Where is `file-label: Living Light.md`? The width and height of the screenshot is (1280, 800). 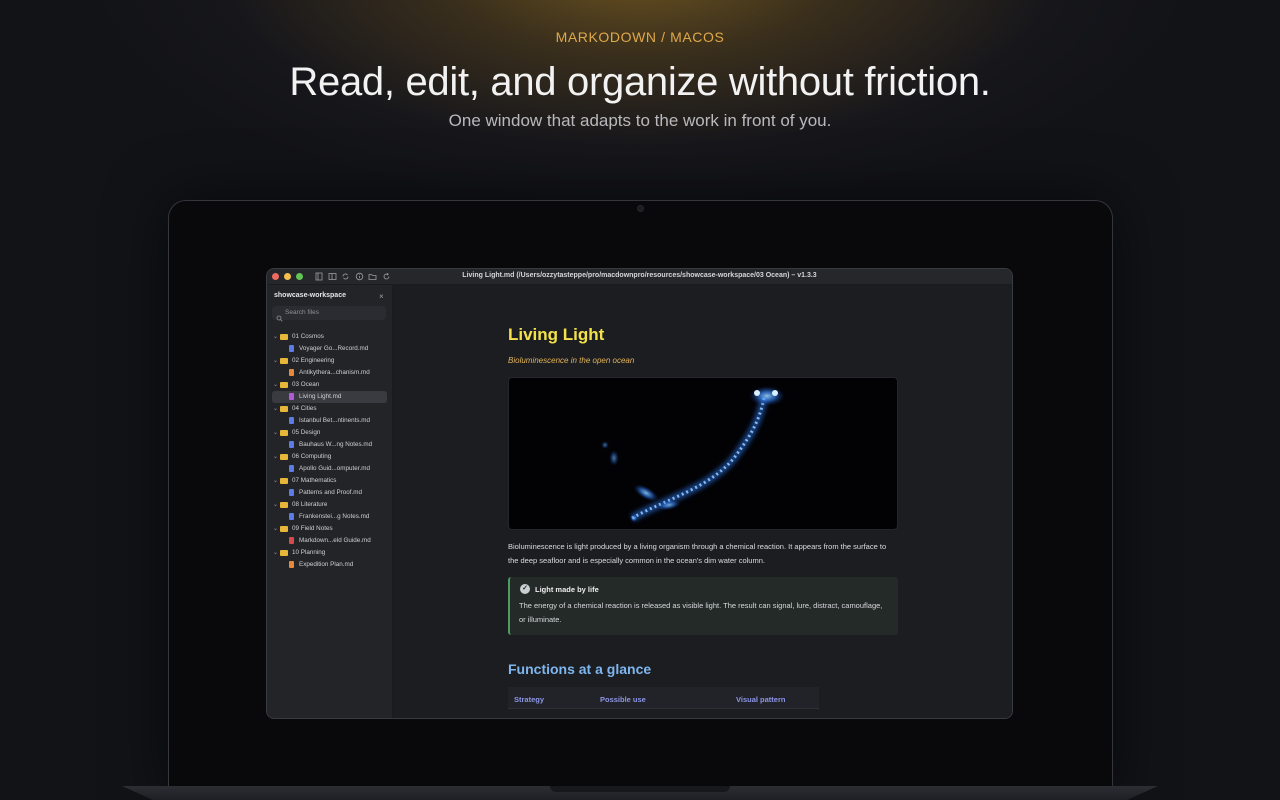
file-label: Living Light.md is located at coordinates (320, 396).